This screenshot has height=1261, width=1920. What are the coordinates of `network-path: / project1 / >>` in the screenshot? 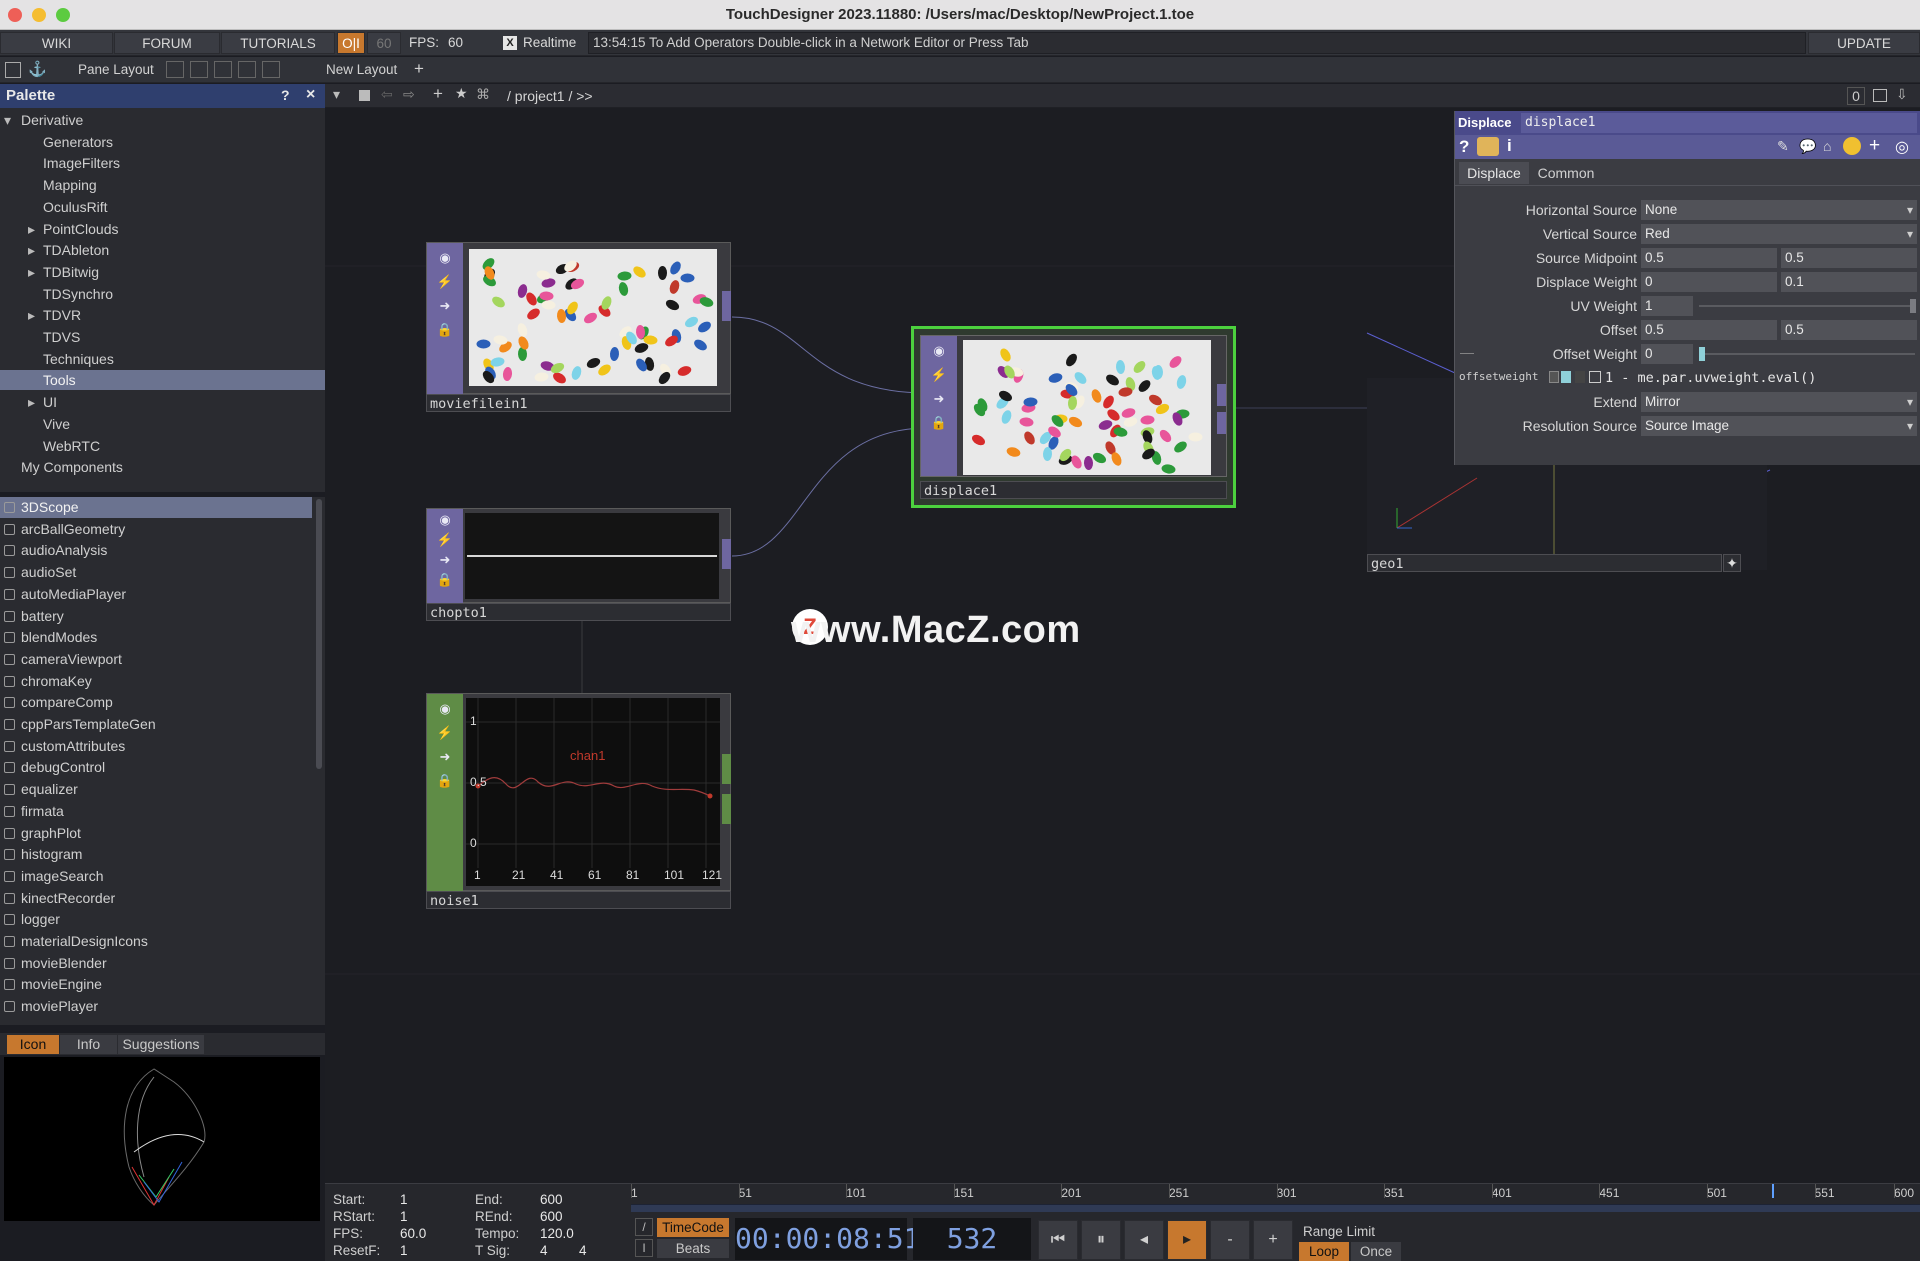 It's located at (550, 96).